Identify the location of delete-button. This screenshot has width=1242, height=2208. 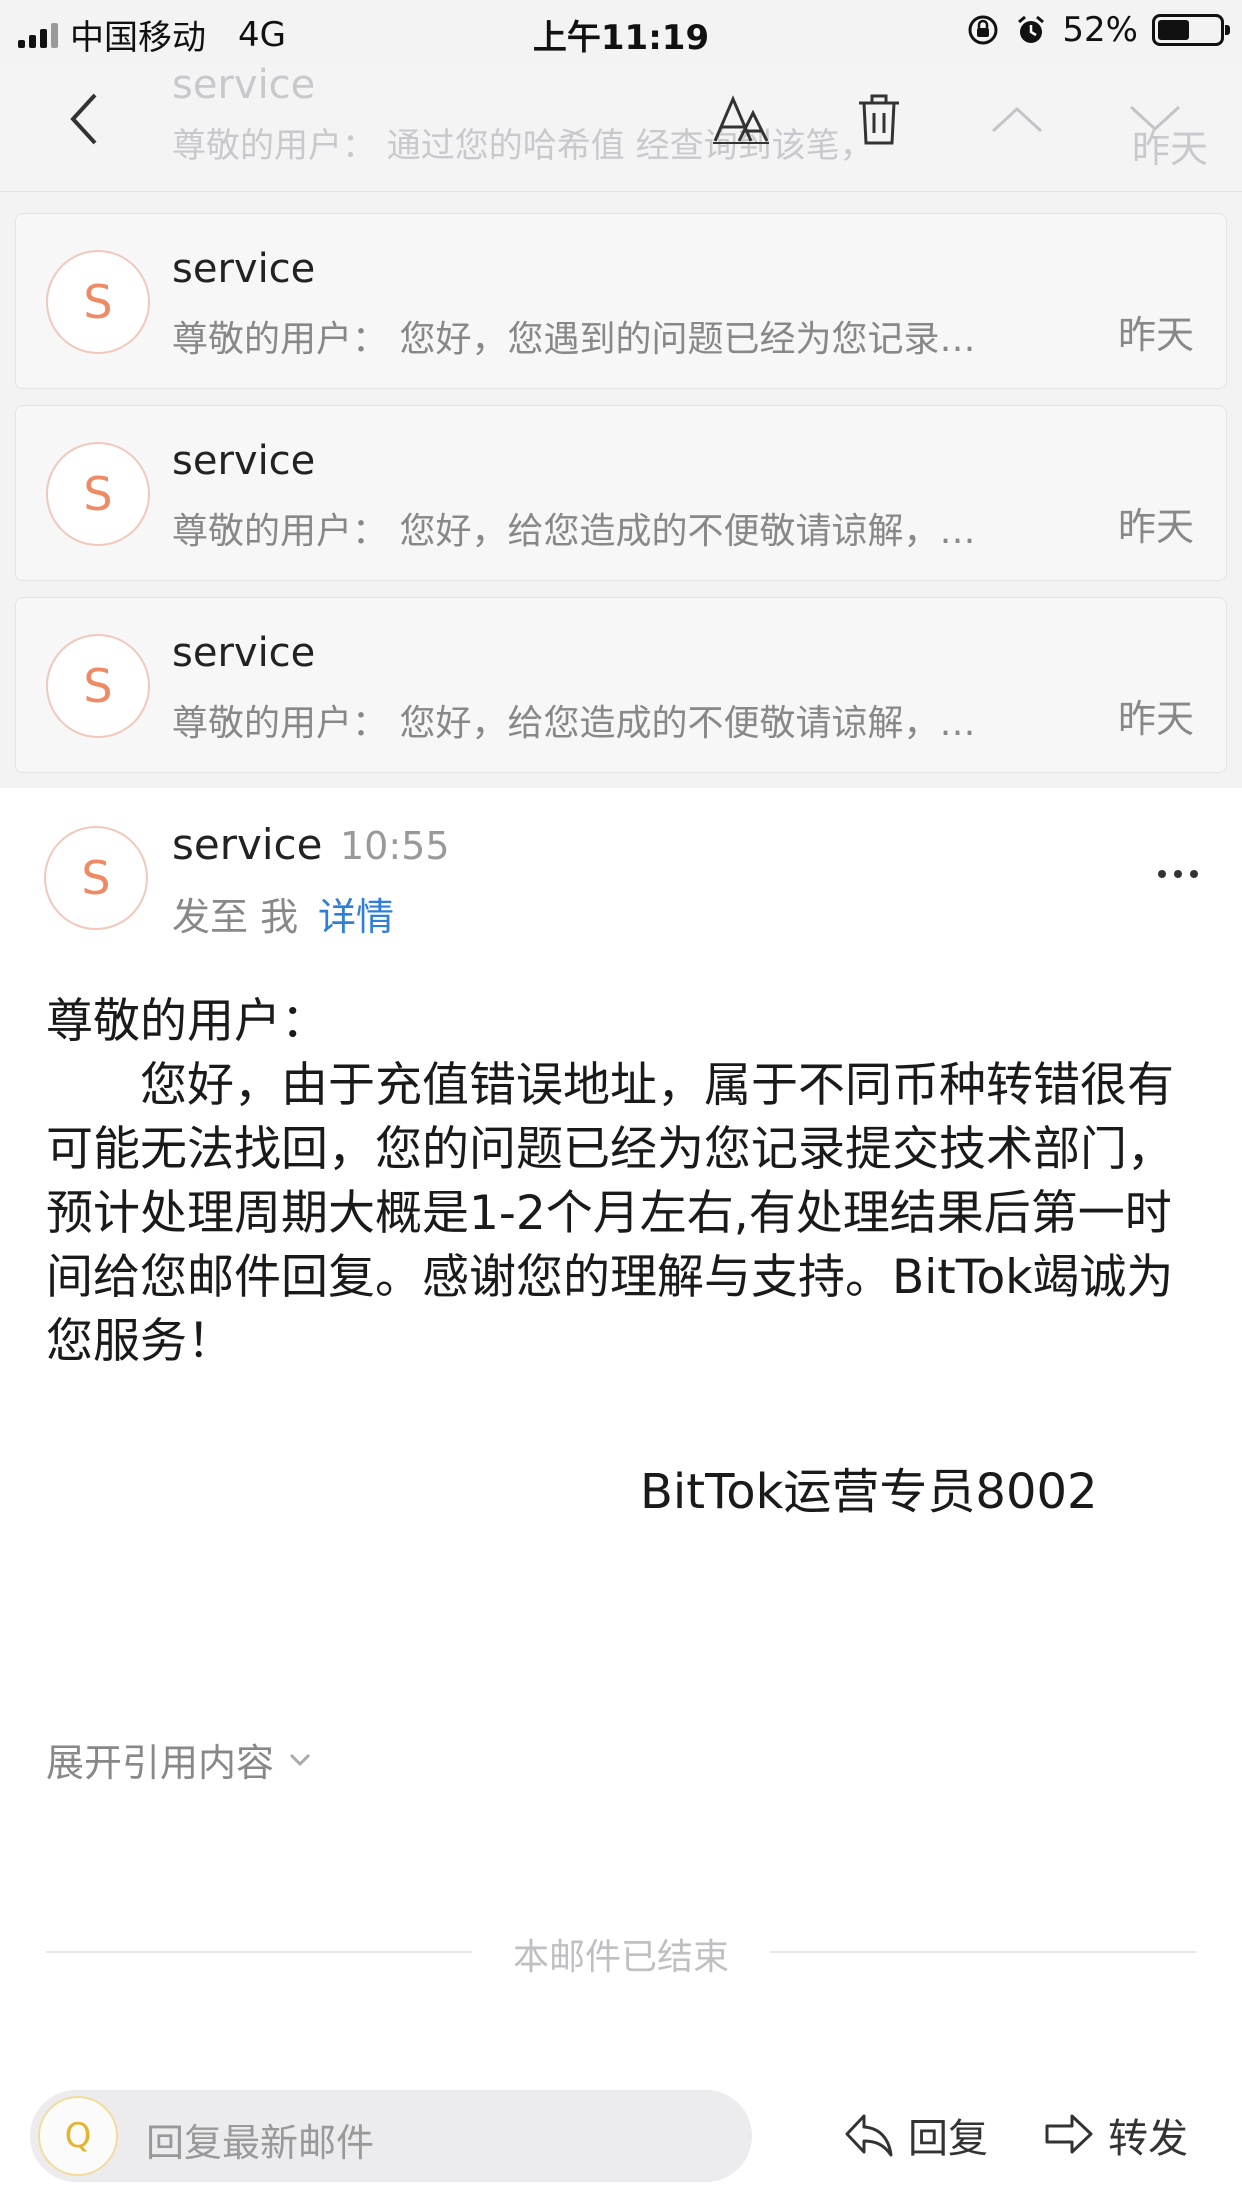
(879, 119).